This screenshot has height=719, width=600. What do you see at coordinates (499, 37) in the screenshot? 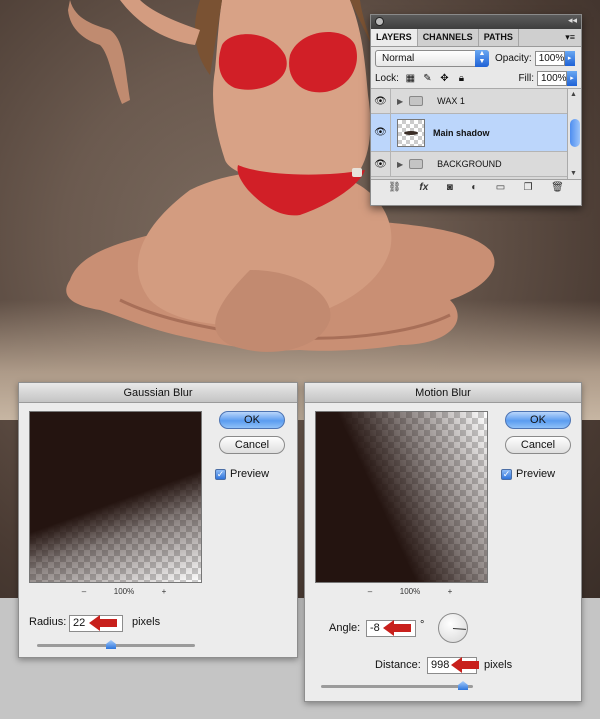
I see `tab-paths: PATHS` at bounding box center [499, 37].